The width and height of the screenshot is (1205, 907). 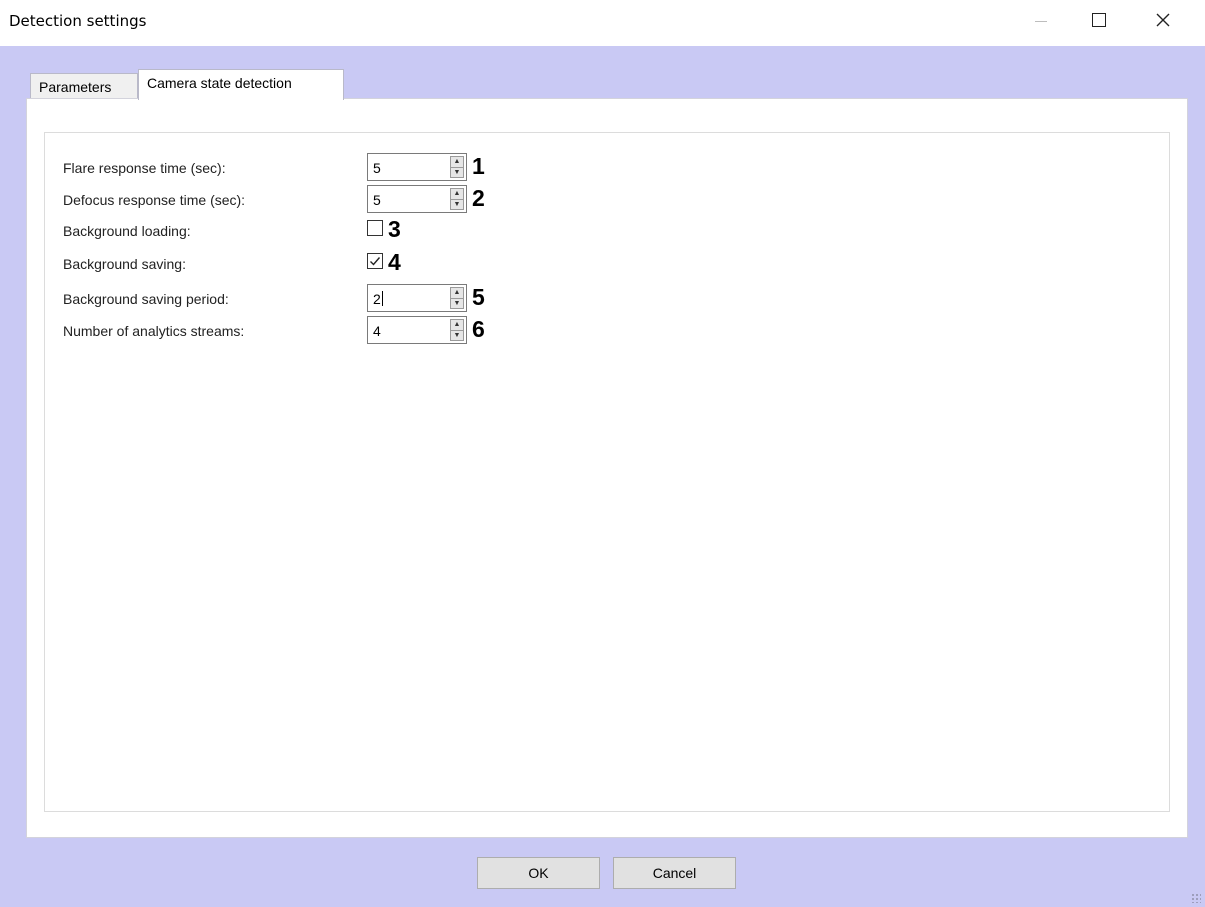 What do you see at coordinates (607, 297) in the screenshot?
I see `field-row-background-saving-period: Background saving period: 2 ▲ ▼ 5` at bounding box center [607, 297].